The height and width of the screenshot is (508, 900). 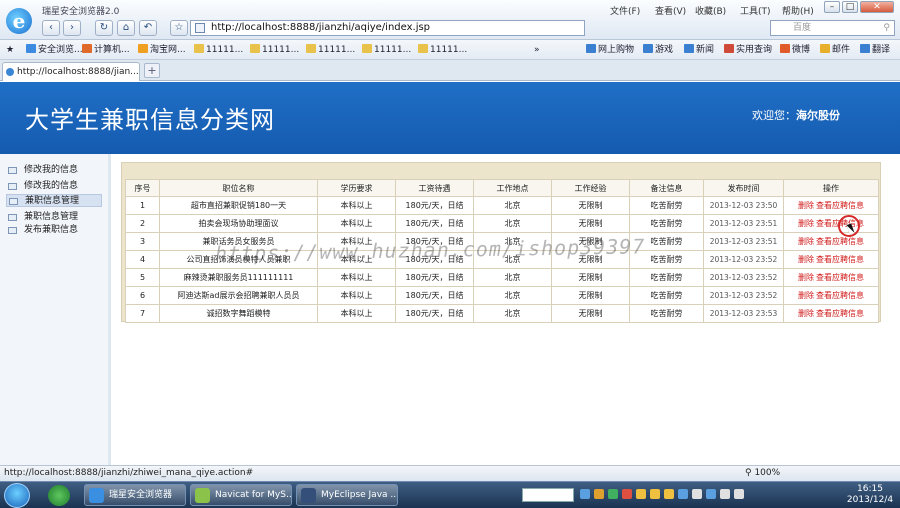 What do you see at coordinates (42, 217) in the screenshot?
I see `sidebar-item-job-management: 兼职信息管理` at bounding box center [42, 217].